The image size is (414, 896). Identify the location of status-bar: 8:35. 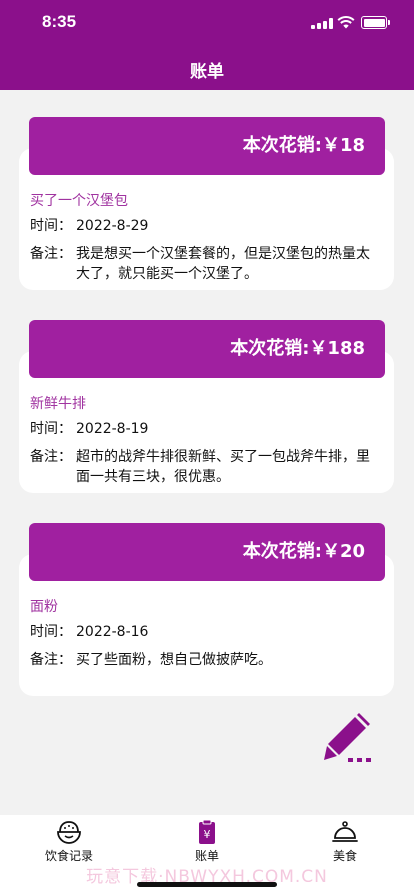
(207, 22).